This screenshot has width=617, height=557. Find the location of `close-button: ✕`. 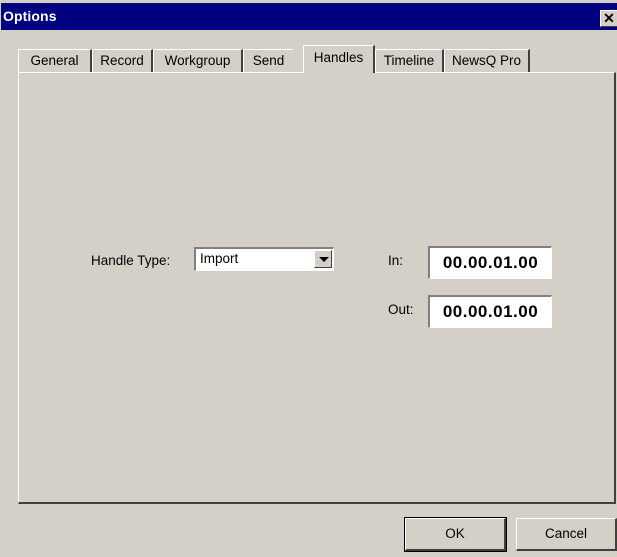

close-button: ✕ is located at coordinates (608, 18).